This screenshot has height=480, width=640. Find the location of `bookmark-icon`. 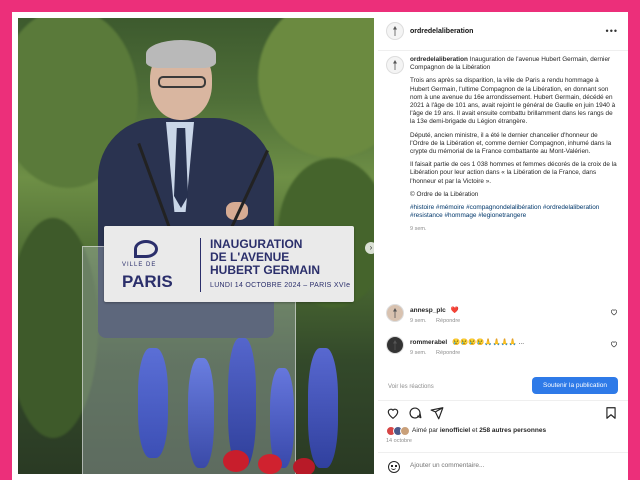

bookmark-icon is located at coordinates (611, 413).